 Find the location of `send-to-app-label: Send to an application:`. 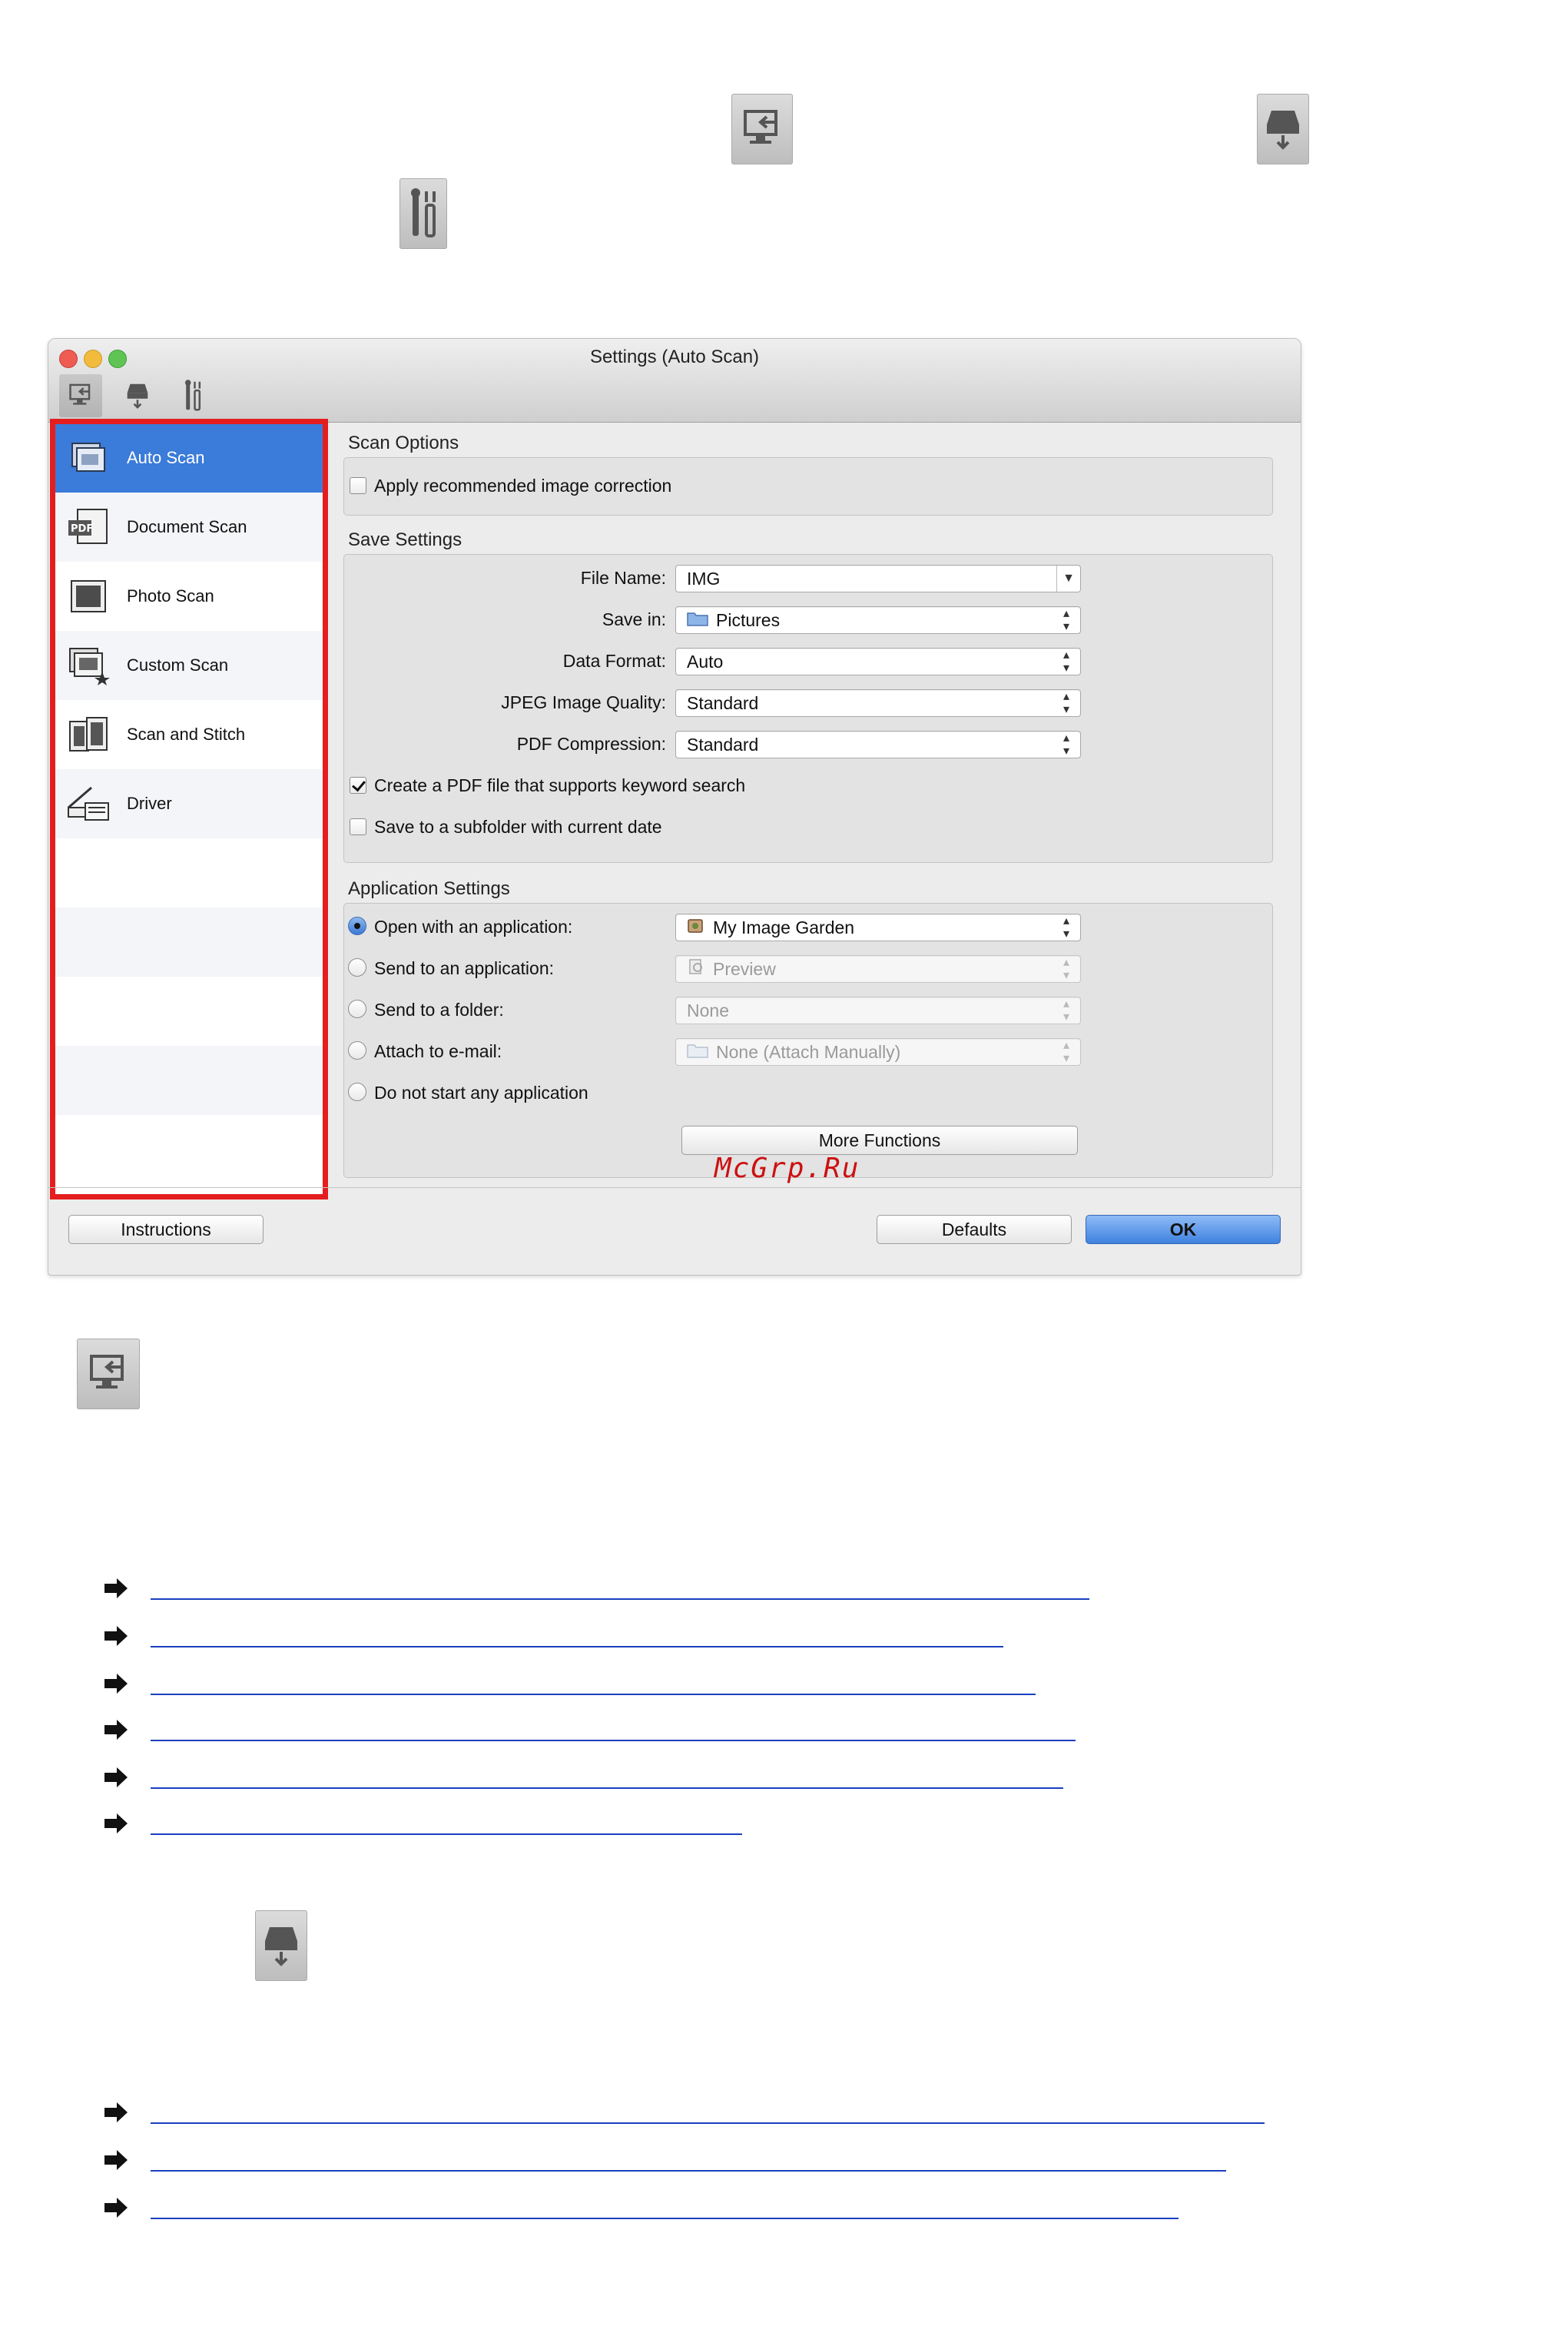

send-to-app-label: Send to an application: is located at coordinates (464, 968).